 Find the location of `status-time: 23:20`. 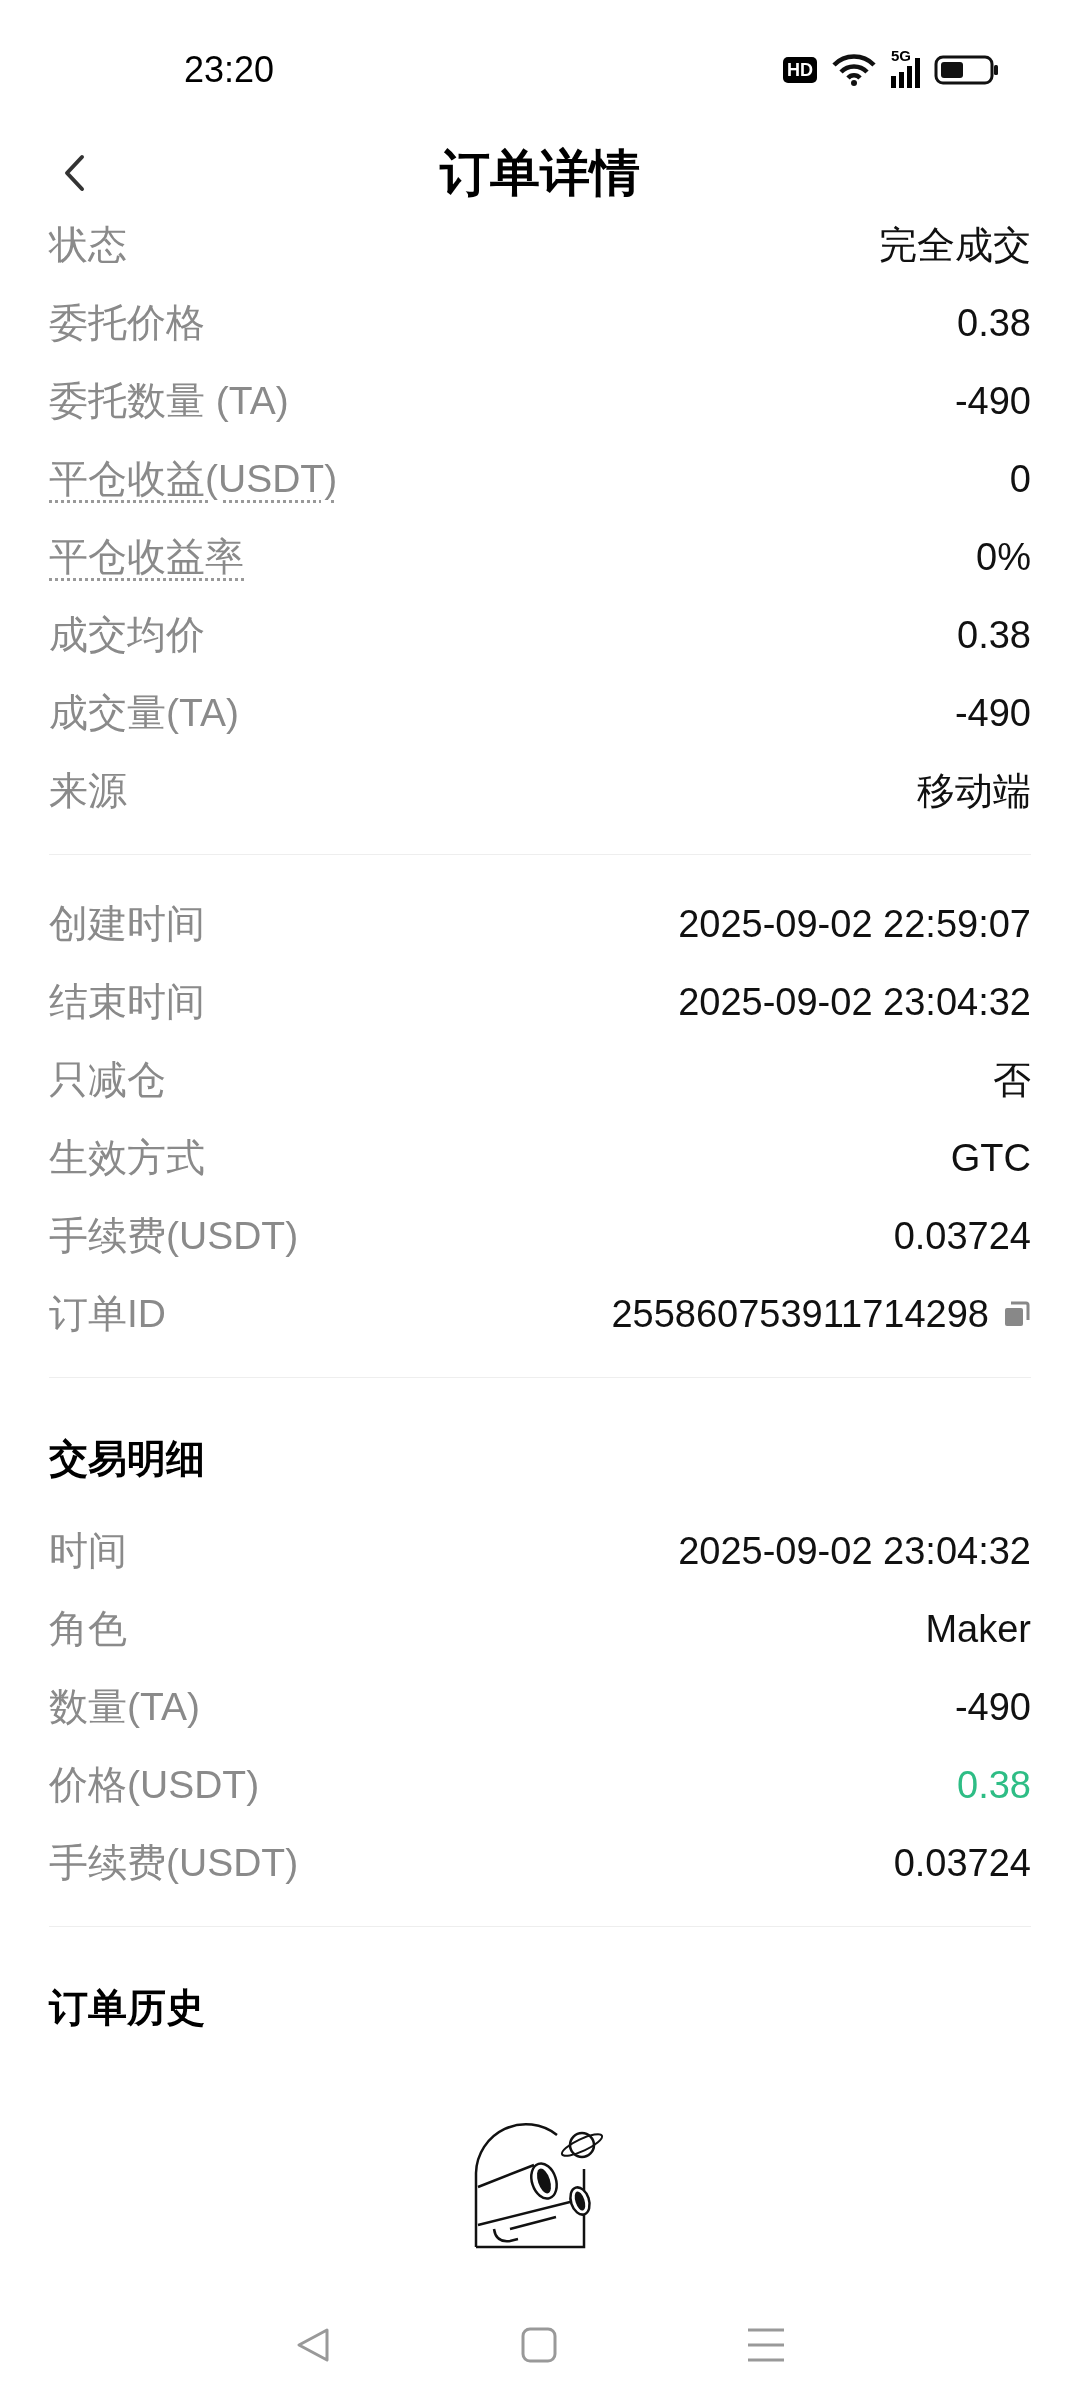

status-time: 23:20 is located at coordinates (229, 70).